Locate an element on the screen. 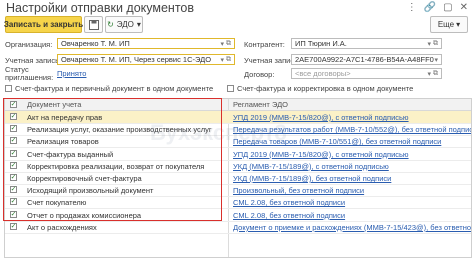 The width and height of the screenshot is (474, 258). regulation-link: Произвольный, без ответной подписи is located at coordinates (298, 190).